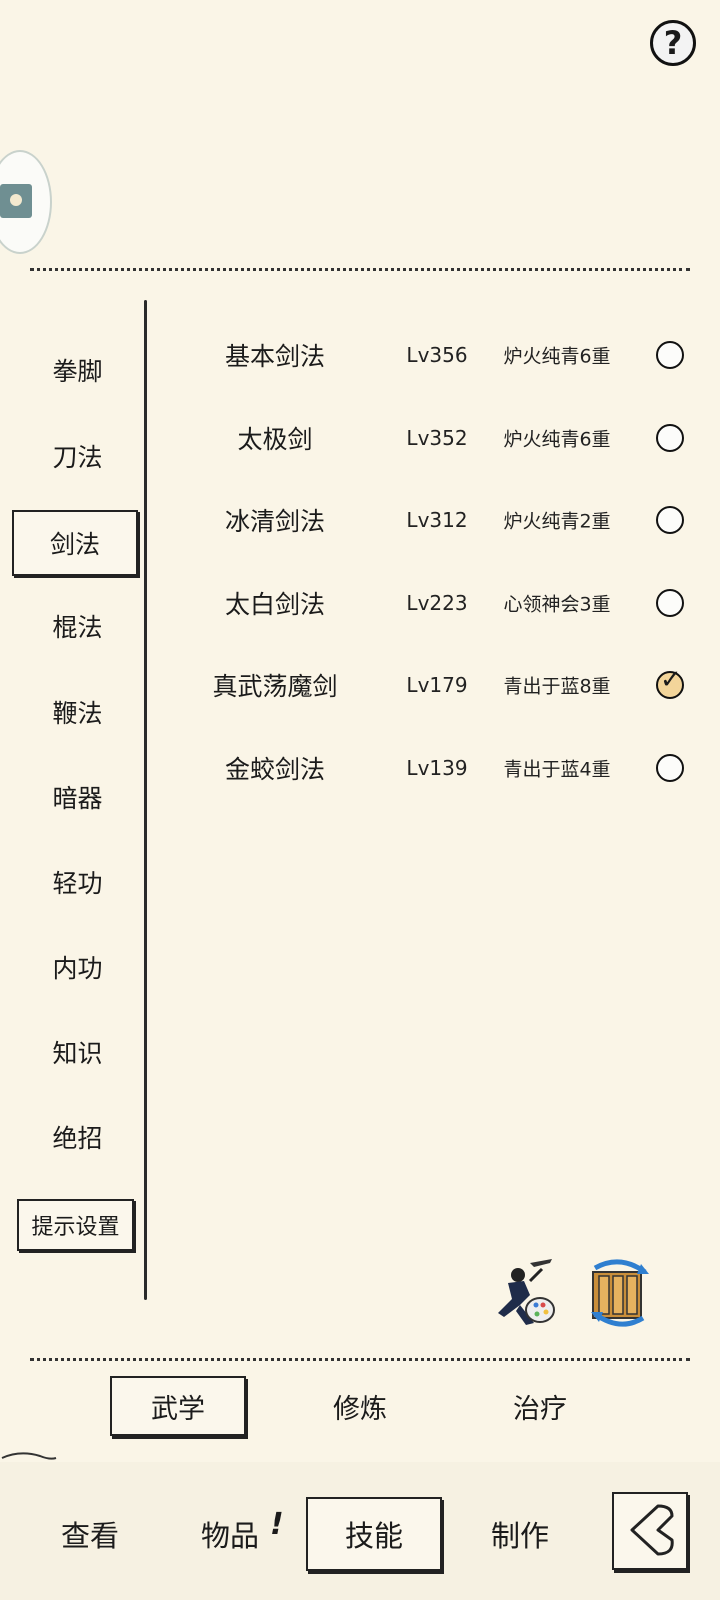 This screenshot has width=720, height=1600. Describe the element at coordinates (77, 456) in the screenshot. I see `category-tab-daofa: 刀法` at that location.